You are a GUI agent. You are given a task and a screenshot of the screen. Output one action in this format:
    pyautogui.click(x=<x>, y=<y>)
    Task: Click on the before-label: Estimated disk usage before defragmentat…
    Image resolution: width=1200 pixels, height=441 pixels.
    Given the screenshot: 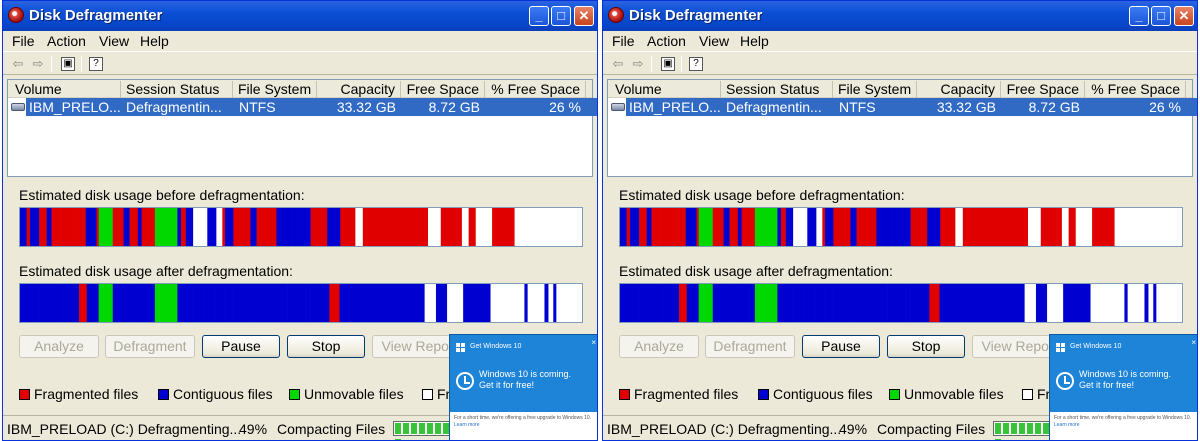 What is the action you would take?
    pyautogui.click(x=162, y=195)
    